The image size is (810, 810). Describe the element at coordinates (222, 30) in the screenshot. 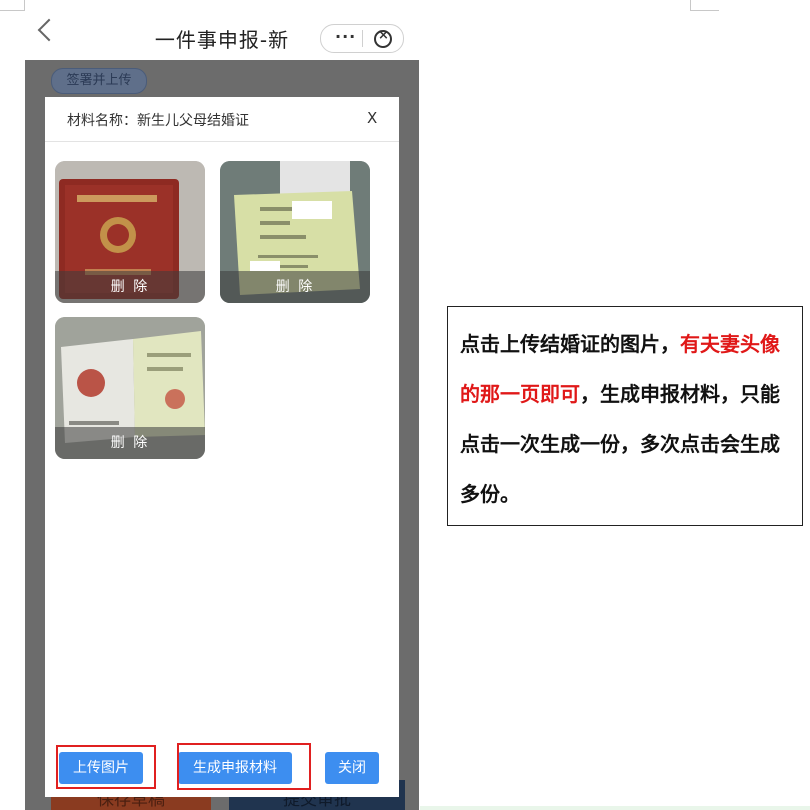

I see `title-bar: 一件事申报-新 ···` at that location.